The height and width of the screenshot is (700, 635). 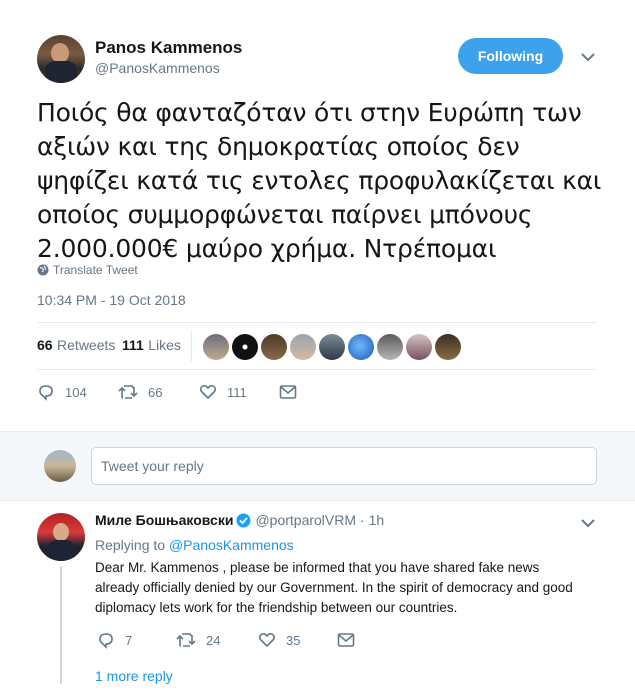 What do you see at coordinates (133, 345) in the screenshot?
I see `likes-count: 111` at bounding box center [133, 345].